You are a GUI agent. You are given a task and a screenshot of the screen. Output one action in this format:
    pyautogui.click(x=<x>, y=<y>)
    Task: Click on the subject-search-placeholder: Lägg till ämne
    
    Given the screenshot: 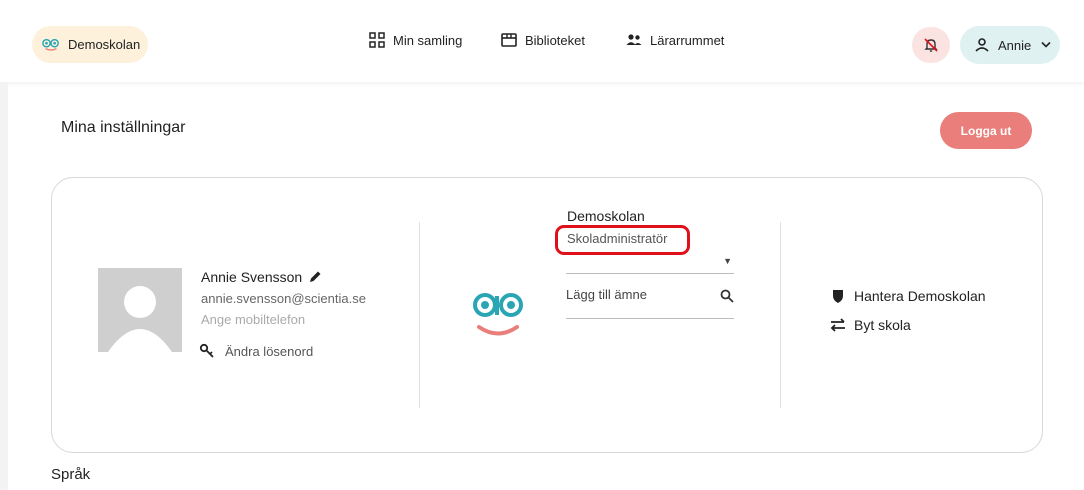 What is the action you would take?
    pyautogui.click(x=606, y=294)
    